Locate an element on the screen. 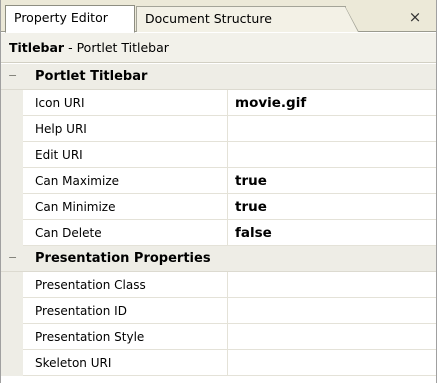  close-icon: × is located at coordinates (415, 17).